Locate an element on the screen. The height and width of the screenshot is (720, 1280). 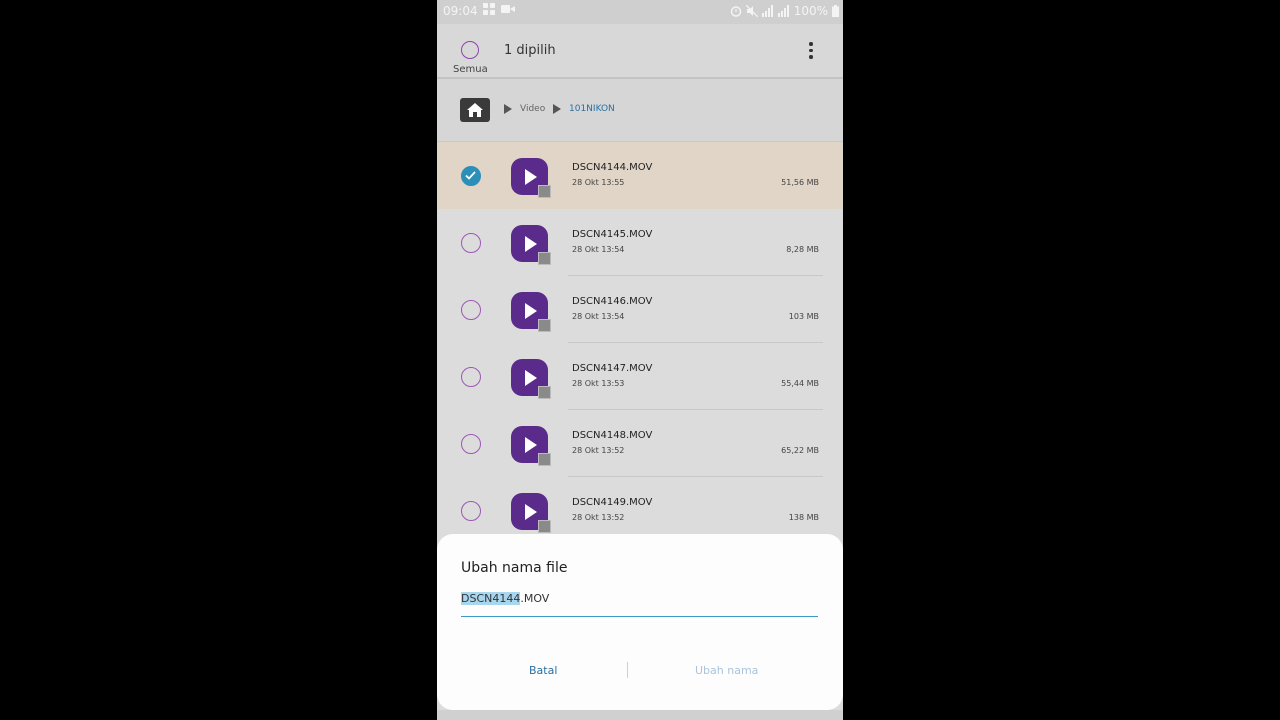
filename-input-extension: .MOV is located at coordinates (535, 598).